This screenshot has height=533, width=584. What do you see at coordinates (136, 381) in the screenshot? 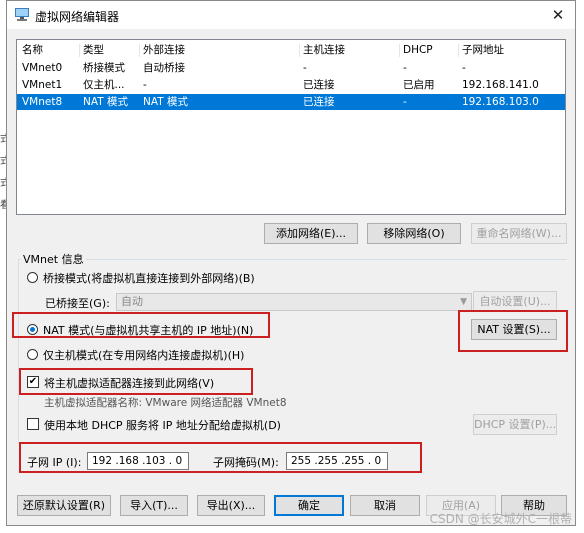
I see `highlight-connect-adapter` at bounding box center [136, 381].